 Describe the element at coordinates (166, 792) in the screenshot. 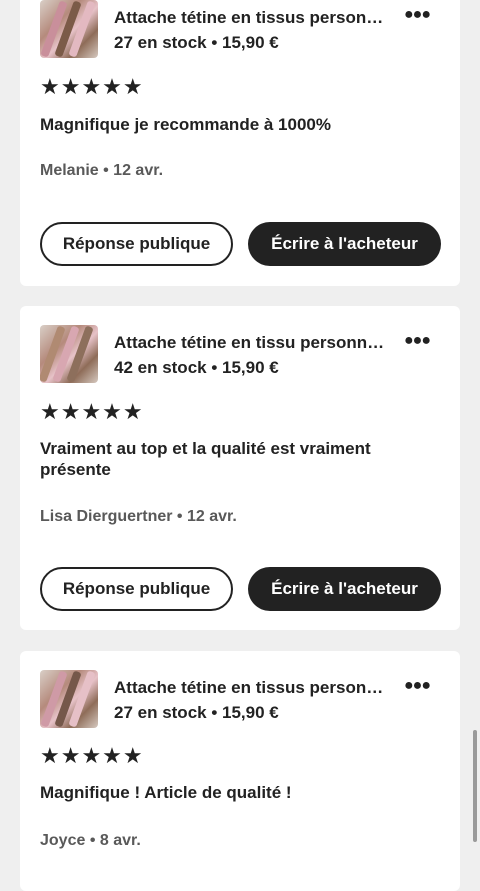

I see `review-text: Magnifique ! Article de qualité !` at that location.